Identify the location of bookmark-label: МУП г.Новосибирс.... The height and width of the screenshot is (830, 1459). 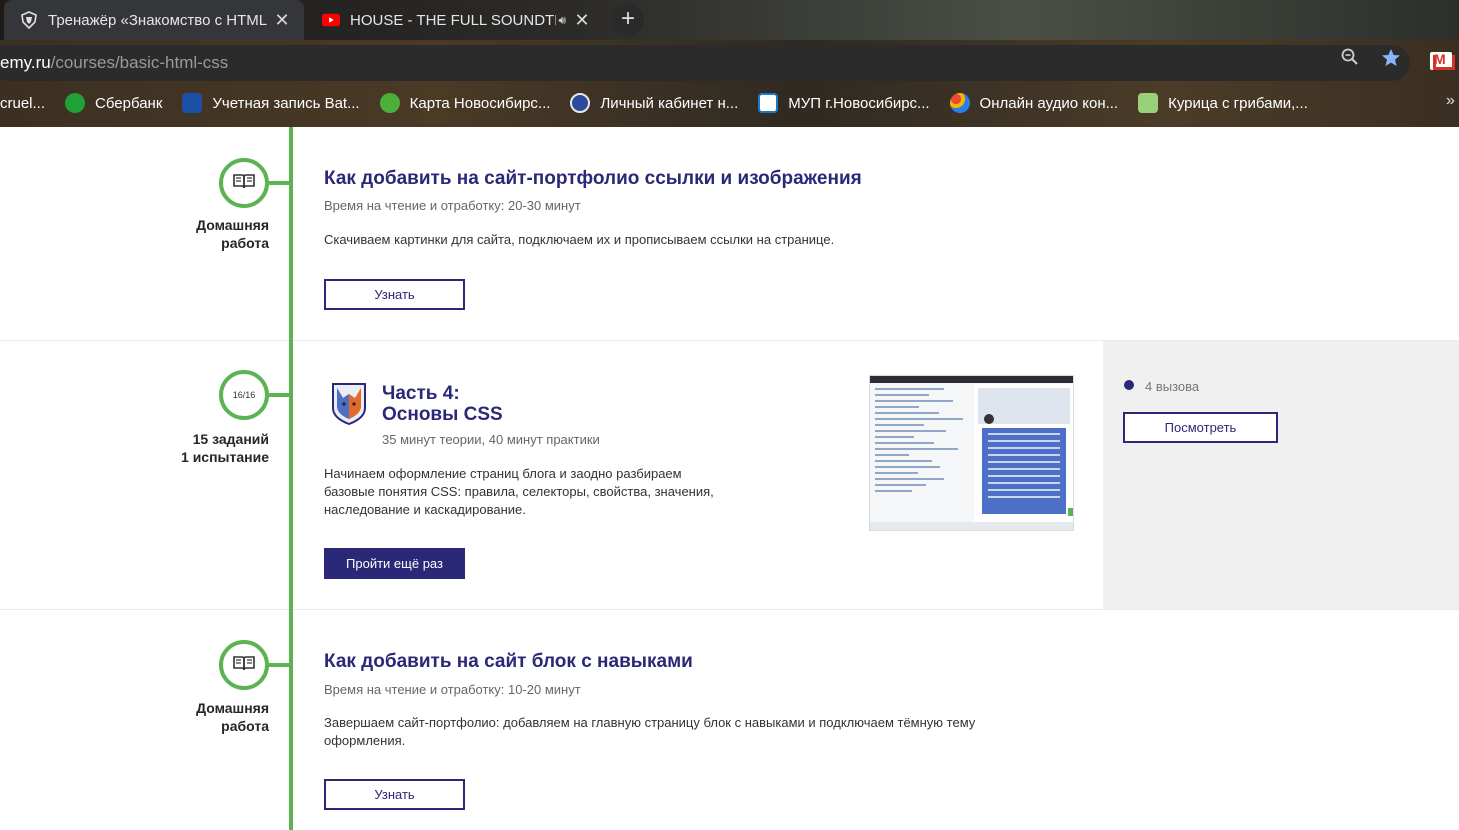
(859, 103).